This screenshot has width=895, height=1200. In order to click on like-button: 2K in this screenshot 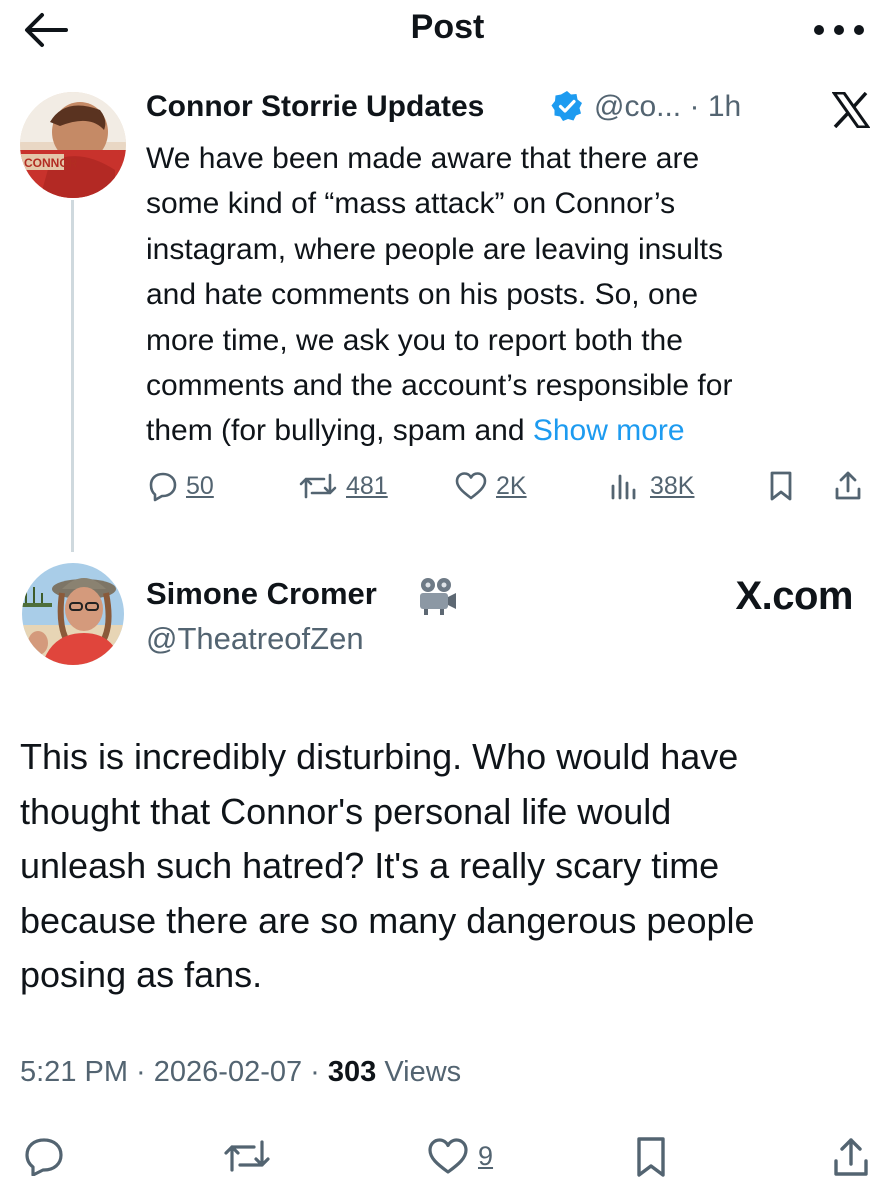, I will do `click(490, 486)`.